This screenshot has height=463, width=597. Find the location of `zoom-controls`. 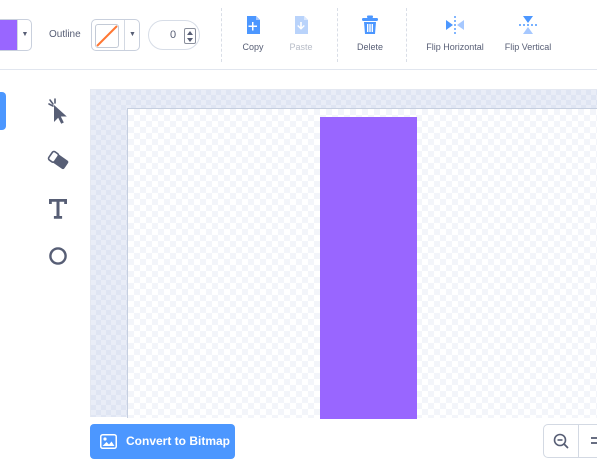

zoom-controls is located at coordinates (570, 441).